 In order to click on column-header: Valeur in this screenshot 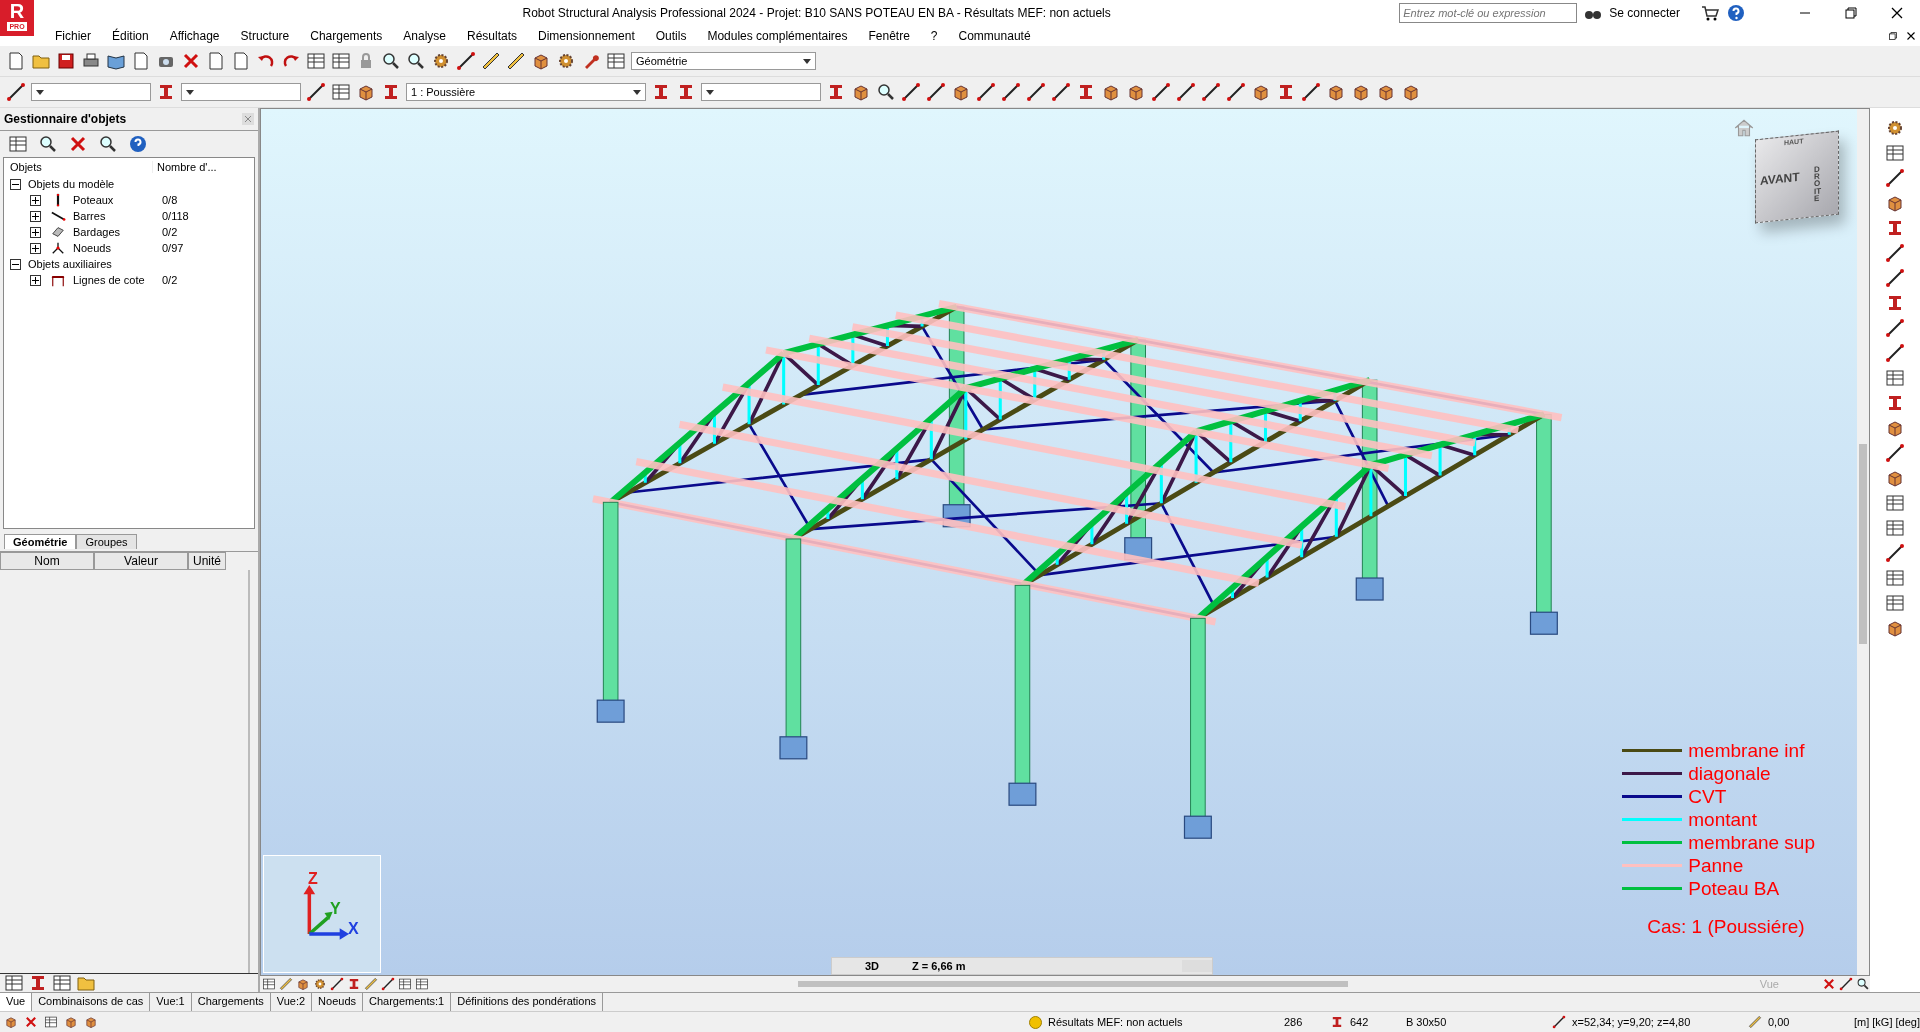, I will do `click(141, 561)`.